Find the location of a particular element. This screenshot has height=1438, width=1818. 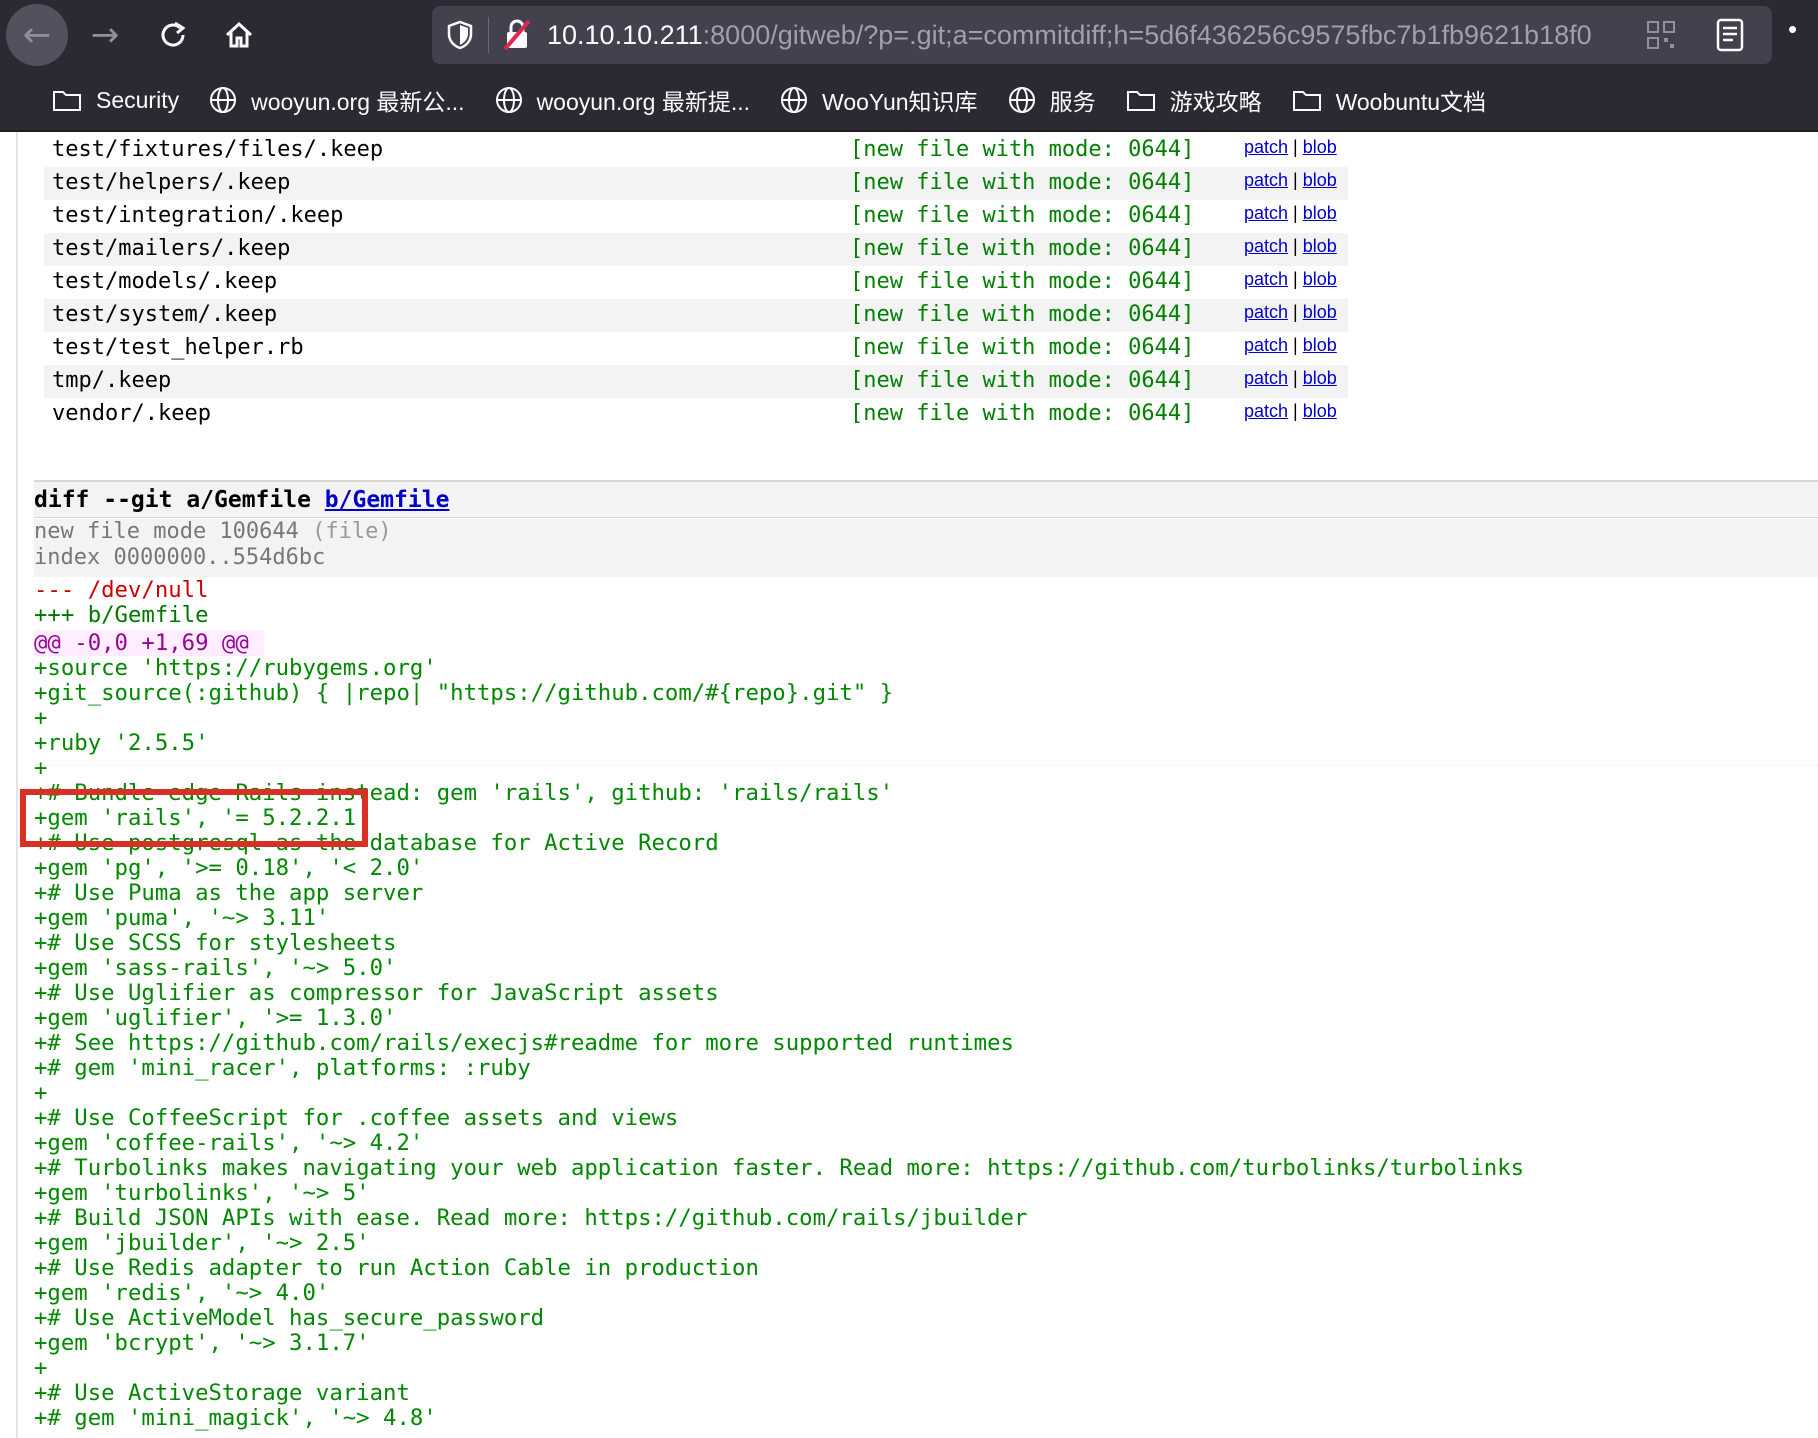

bookmark-wooyun-knowledge: WooYun知识库 is located at coordinates (879, 100).